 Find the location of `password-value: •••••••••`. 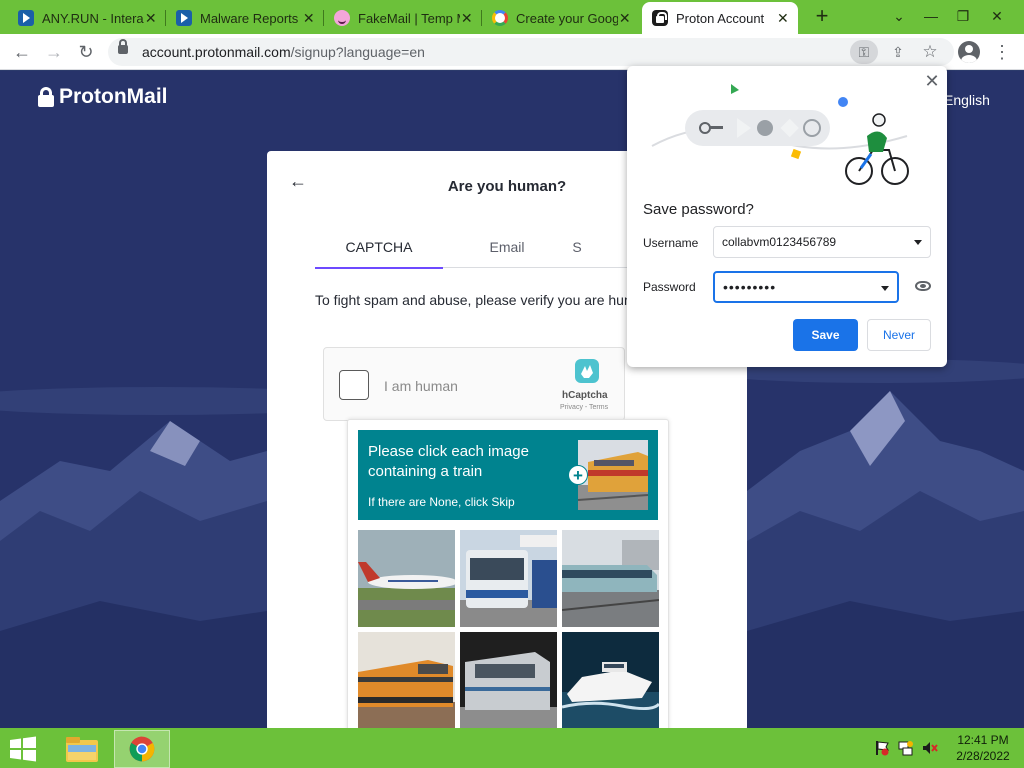

password-value: ••••••••• is located at coordinates (750, 287).